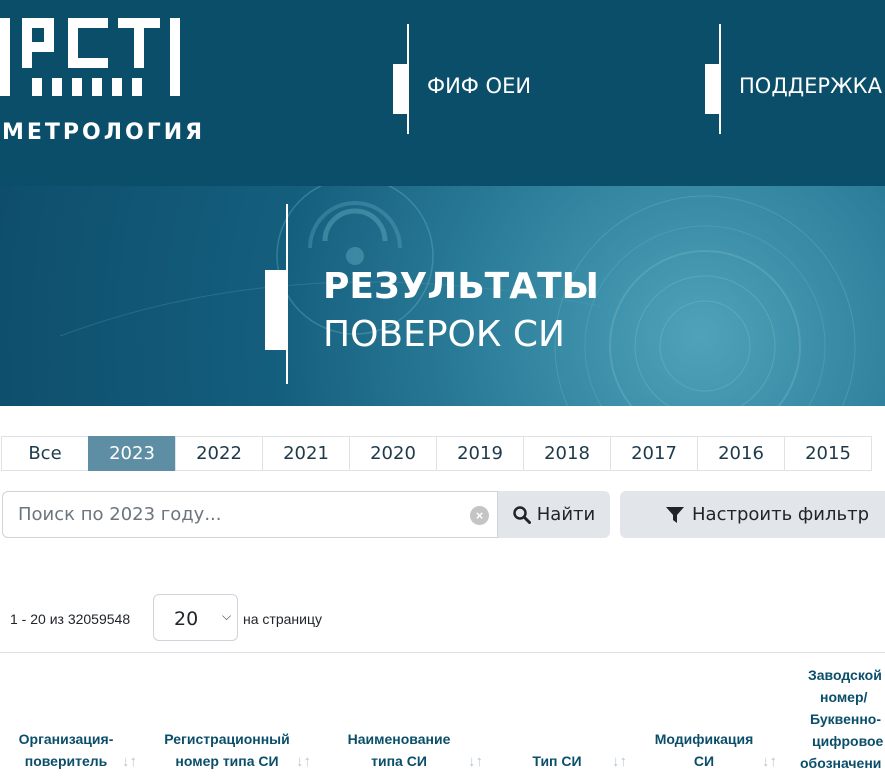  What do you see at coordinates (479, 86) in the screenshot?
I see `nav-label: ФИФ ОЕИ` at bounding box center [479, 86].